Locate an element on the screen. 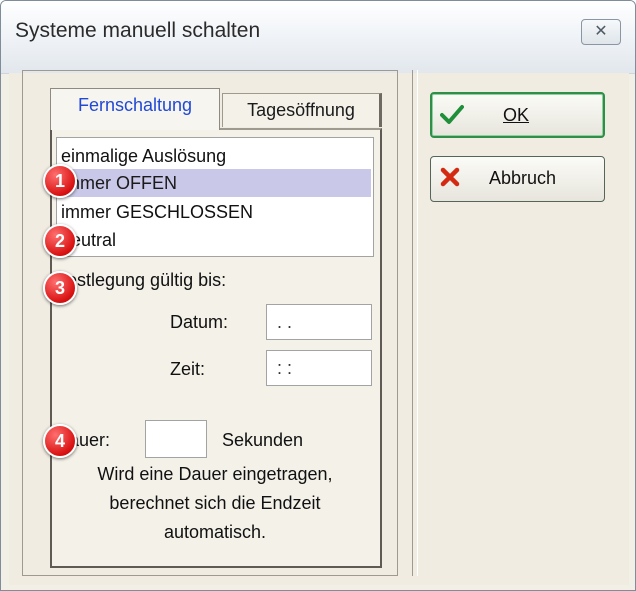 The image size is (636, 591). tab-fernschaltung: Fernschaltung is located at coordinates (135, 109).